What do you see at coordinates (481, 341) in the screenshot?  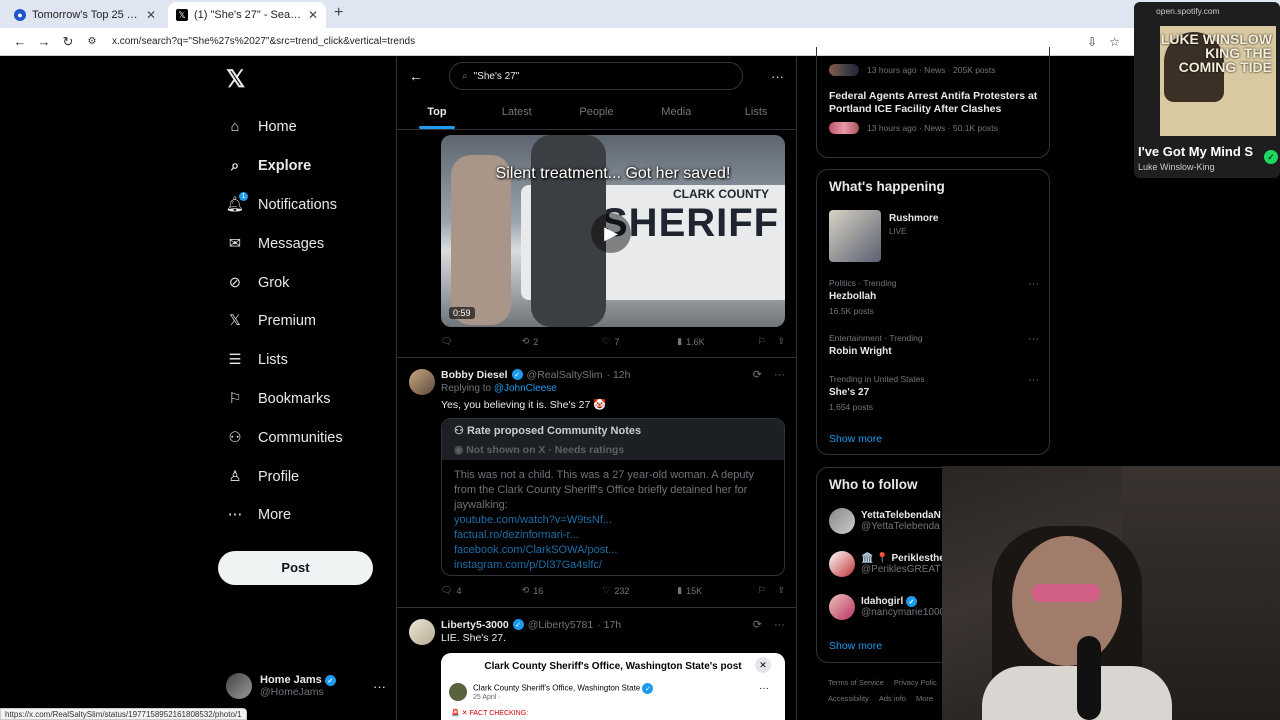 I see `reply-button: 🗨︎` at bounding box center [481, 341].